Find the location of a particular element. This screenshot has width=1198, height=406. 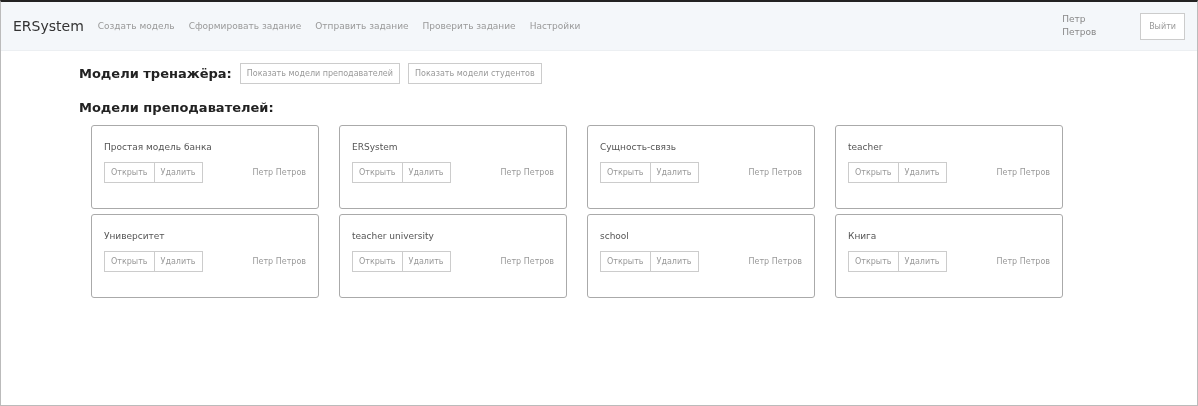

model-name: Сущность-связь is located at coordinates (638, 147).